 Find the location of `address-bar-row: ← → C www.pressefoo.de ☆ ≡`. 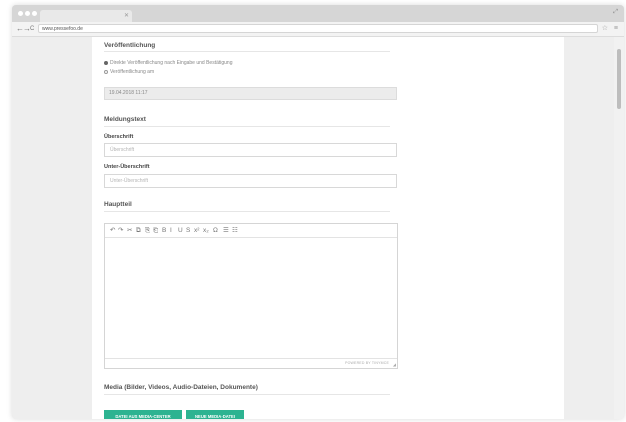

address-bar-row: ← → C www.pressefoo.de ☆ ≡ is located at coordinates (318, 29).